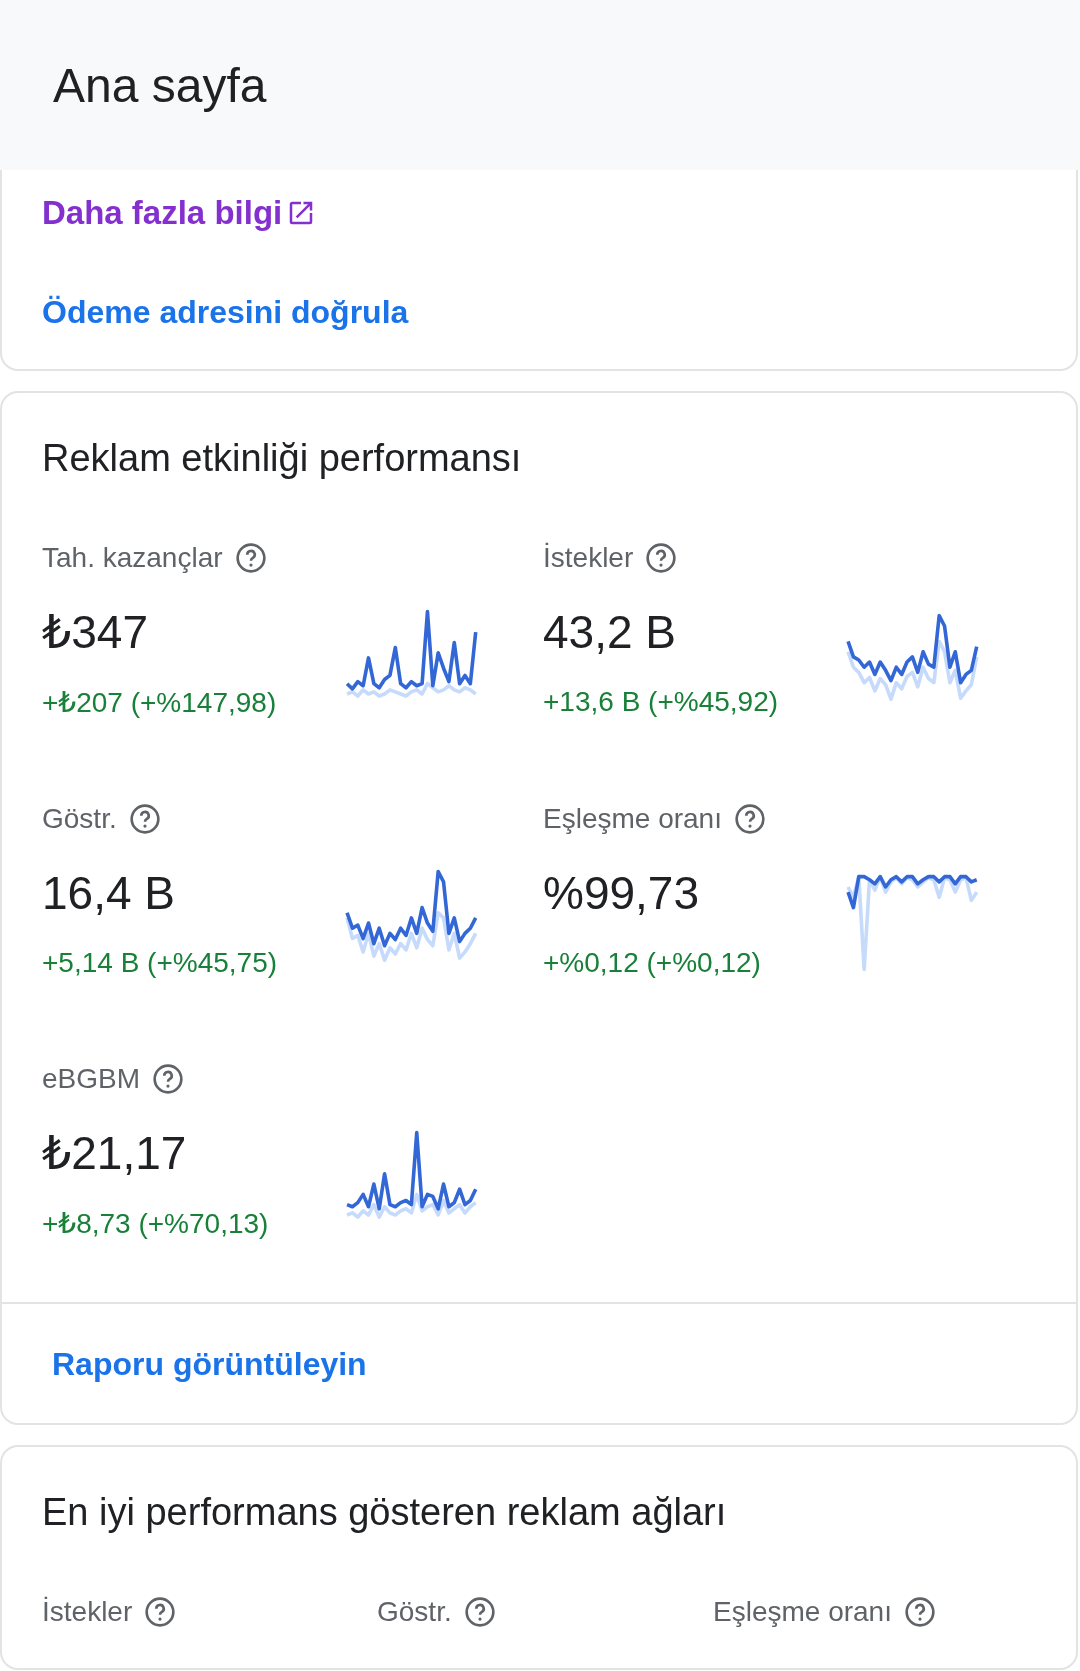 This screenshot has width=1080, height=1671. Describe the element at coordinates (91, 1079) in the screenshot. I see `metric-label: eBGBM` at that location.